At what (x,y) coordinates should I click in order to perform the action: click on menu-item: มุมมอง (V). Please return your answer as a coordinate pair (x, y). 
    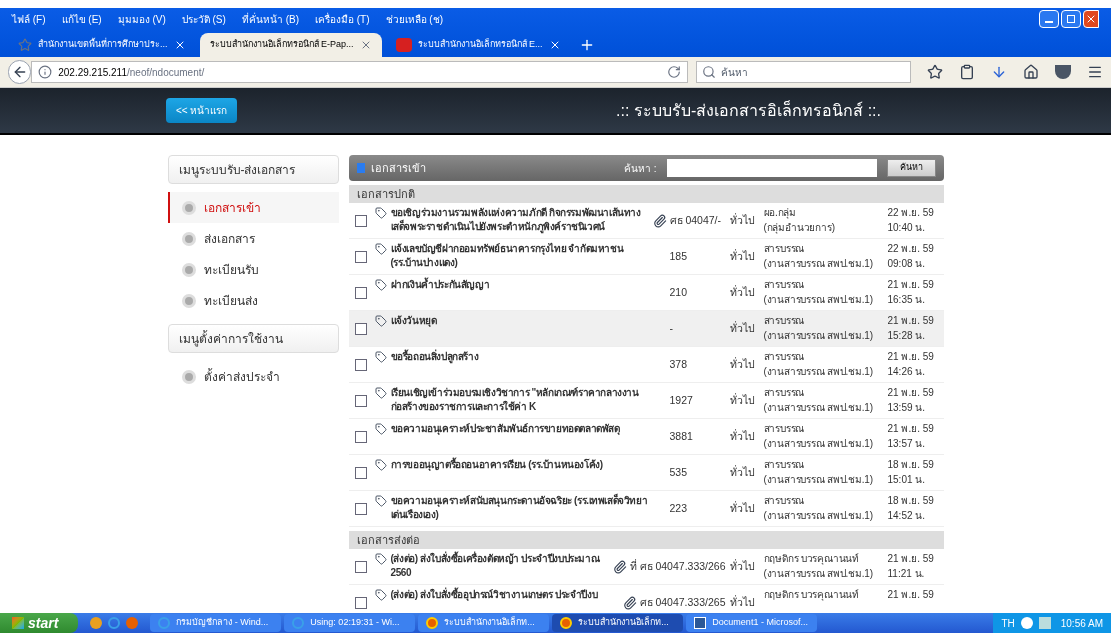
    Looking at the image, I should click on (141, 19).